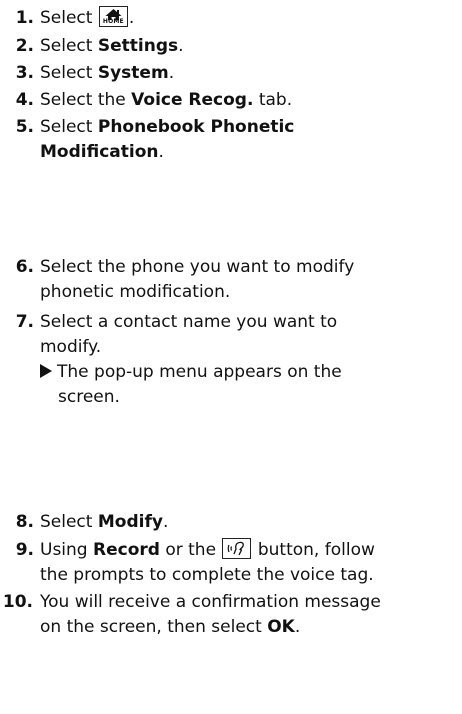  What do you see at coordinates (237, 548) in the screenshot?
I see `talk-icon` at bounding box center [237, 548].